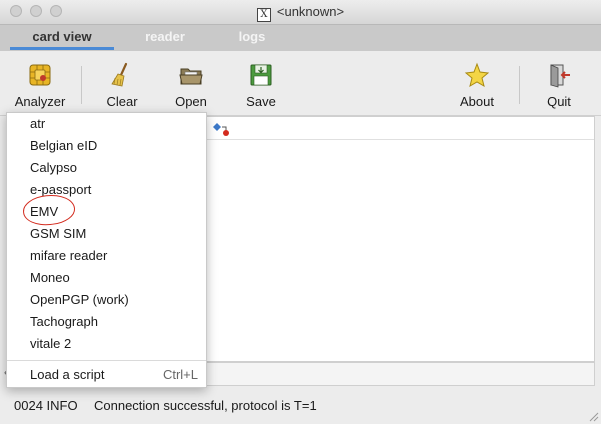 This screenshot has height=424, width=601. I want to click on load-script-shortcut: Ctrl+L, so click(180, 374).